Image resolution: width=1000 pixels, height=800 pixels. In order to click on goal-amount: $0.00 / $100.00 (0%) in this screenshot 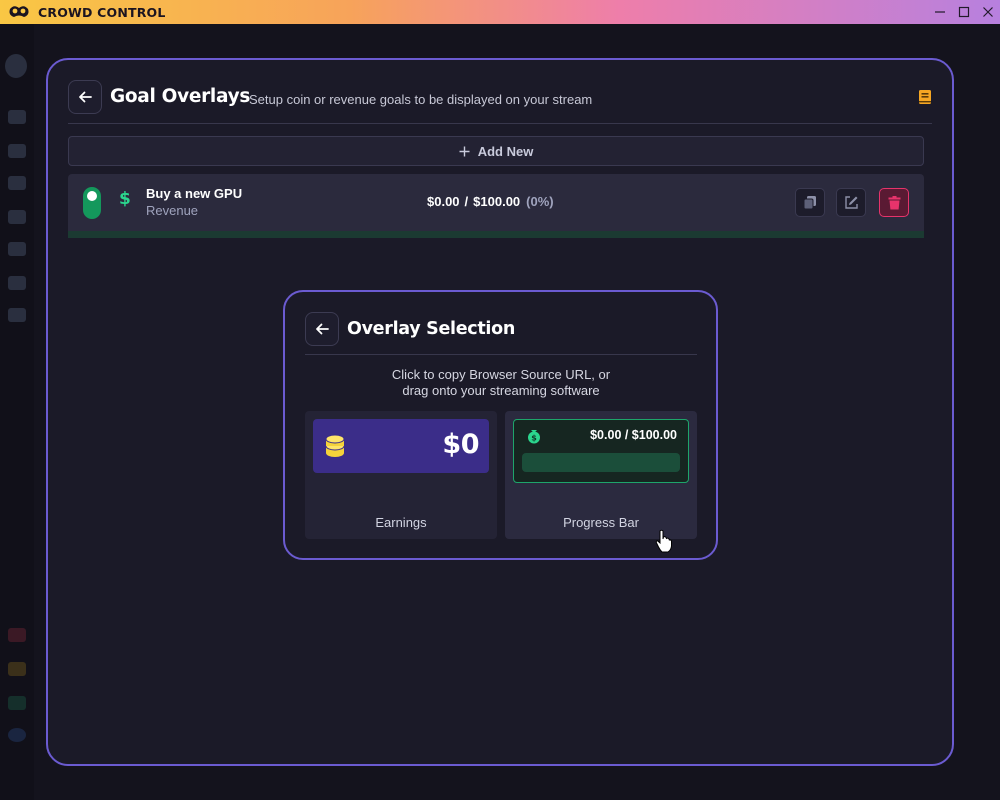, I will do `click(490, 201)`.